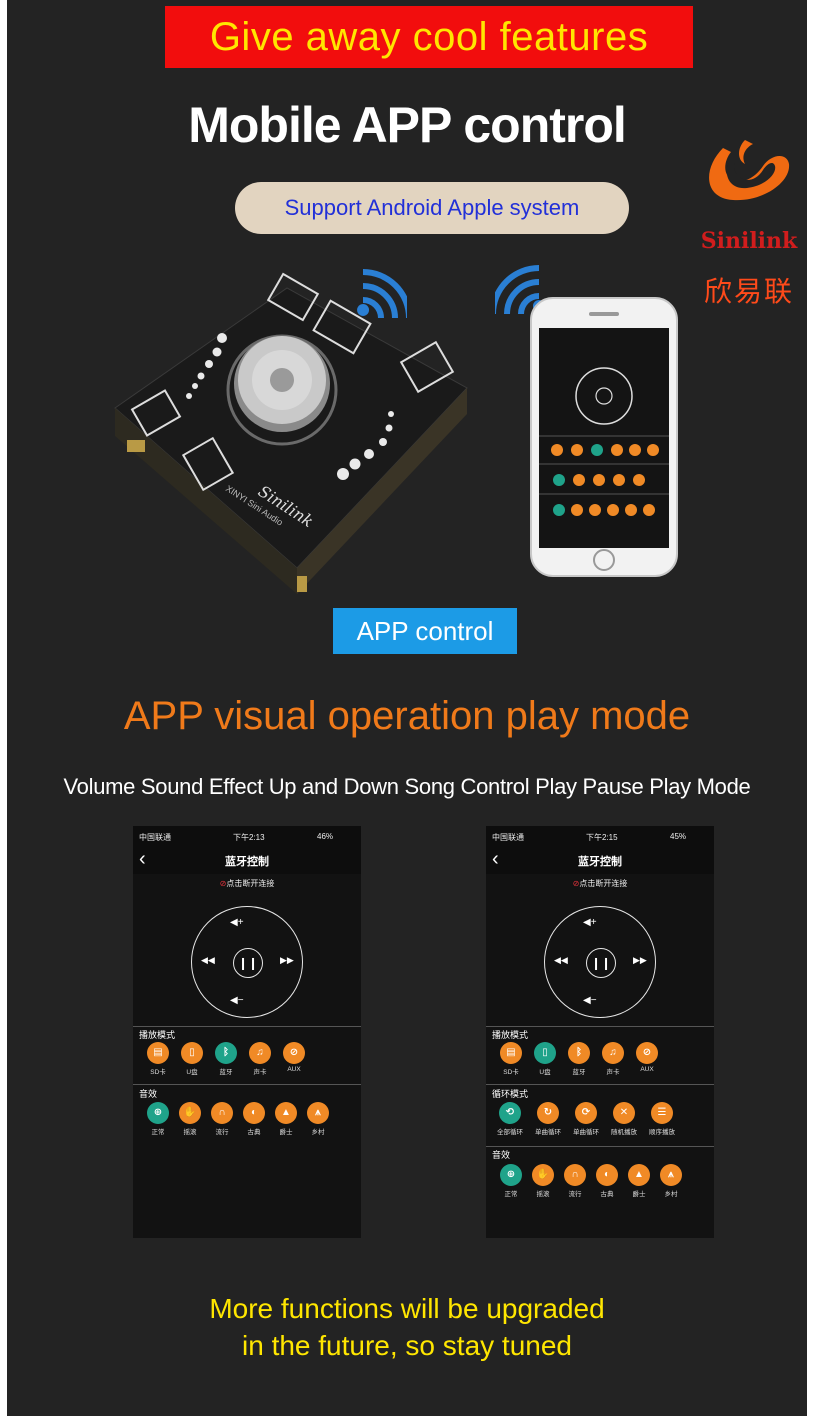 The image size is (814, 1416). I want to click on headphones-icon: ∩, so click(222, 1113).